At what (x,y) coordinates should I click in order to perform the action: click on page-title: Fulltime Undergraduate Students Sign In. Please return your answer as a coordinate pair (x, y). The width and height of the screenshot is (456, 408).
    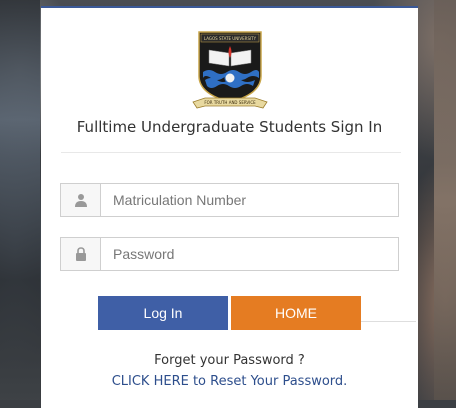
    Looking at the image, I should click on (229, 127).